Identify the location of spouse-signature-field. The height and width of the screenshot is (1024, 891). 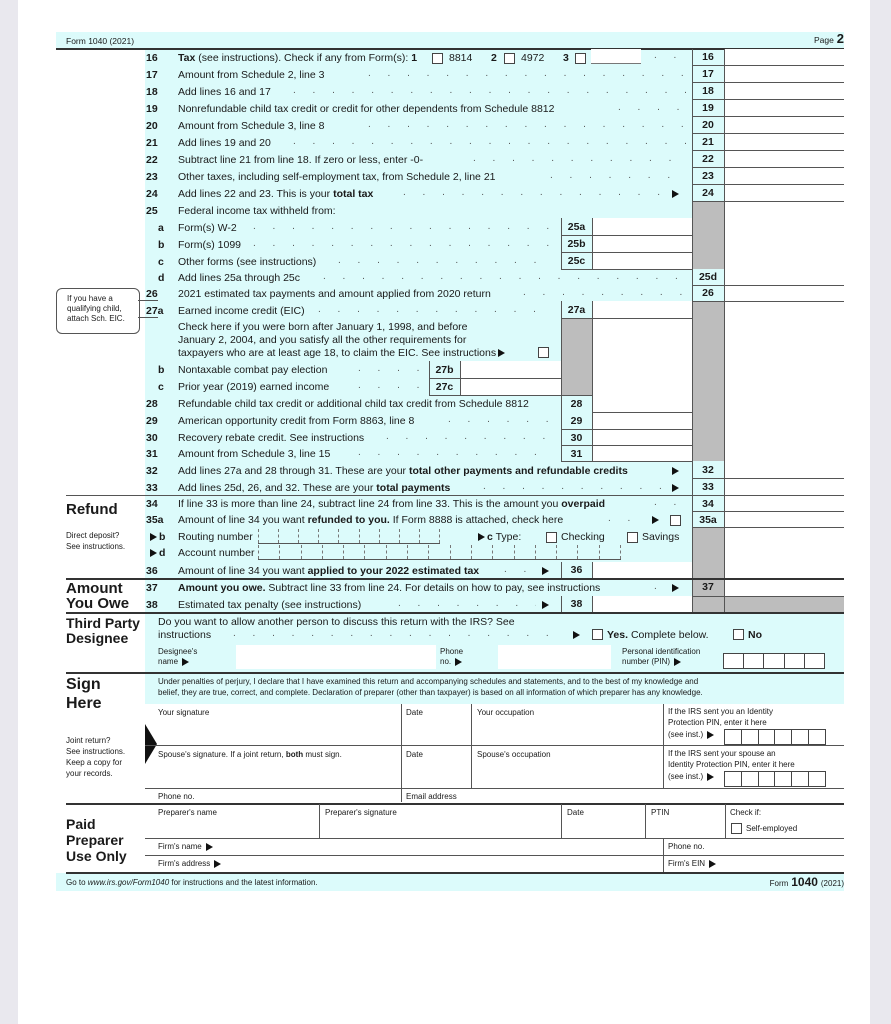
(278, 773).